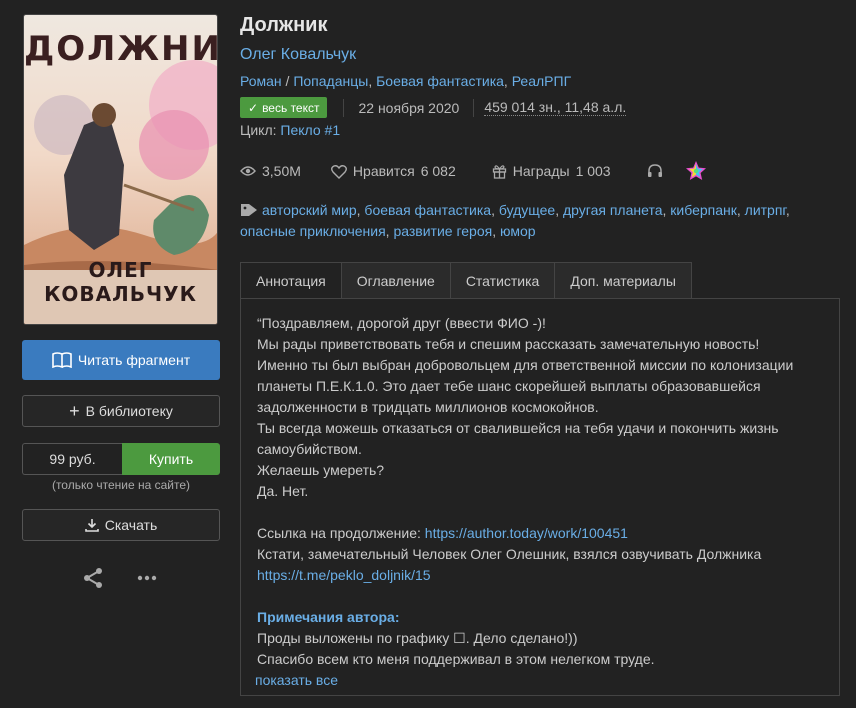 The image size is (856, 708). I want to click on stats-row: 3,50M Нравится 6 082 Награды 1 003, so click(473, 171).